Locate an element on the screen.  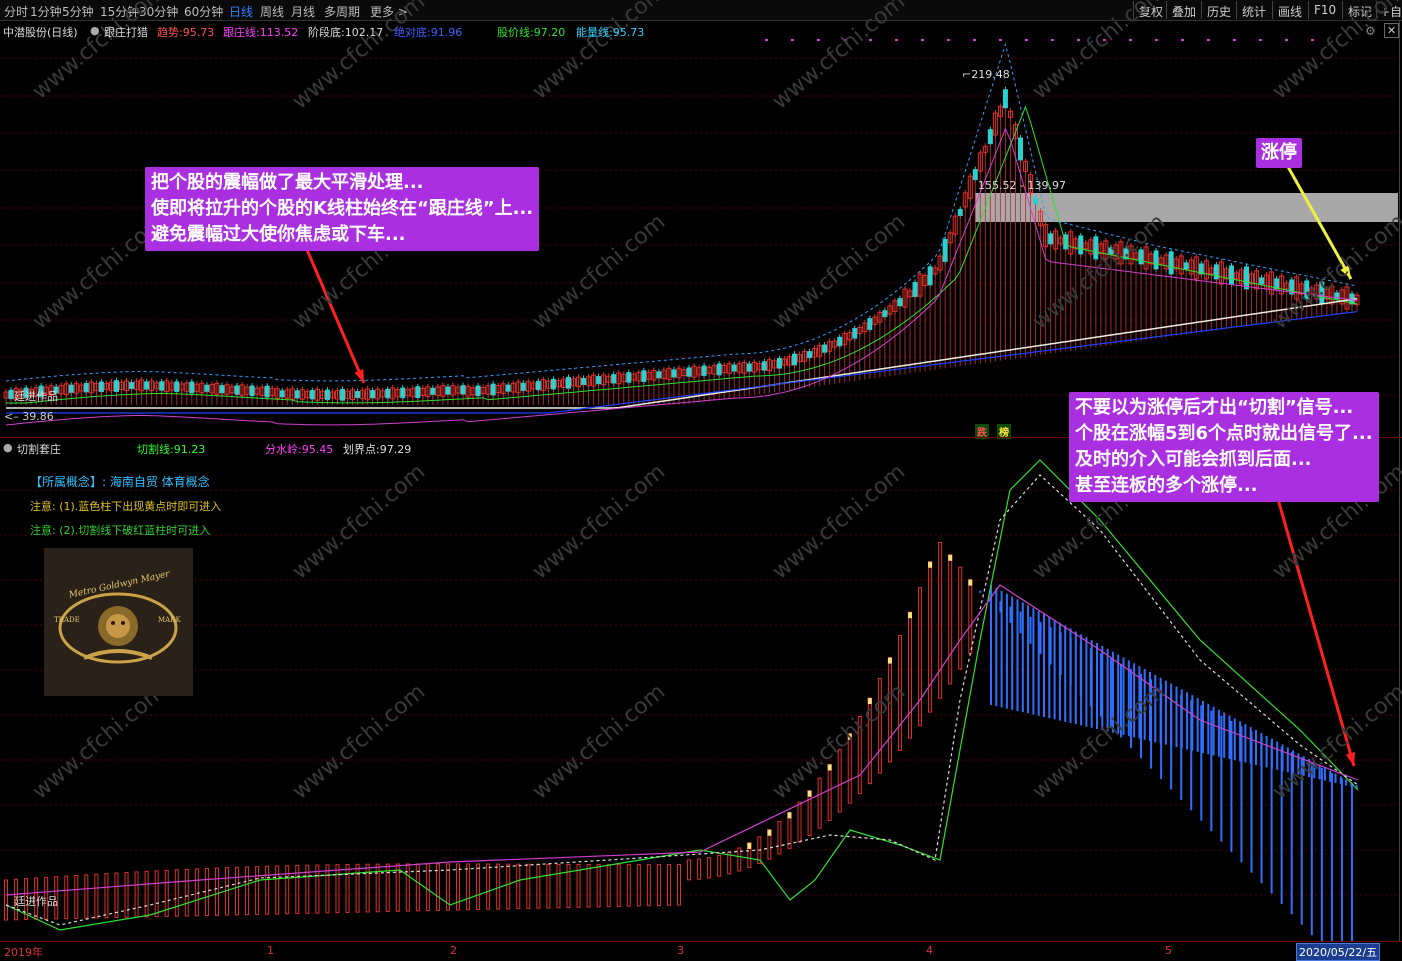
yellow-dot is located at coordinates (950, 557).